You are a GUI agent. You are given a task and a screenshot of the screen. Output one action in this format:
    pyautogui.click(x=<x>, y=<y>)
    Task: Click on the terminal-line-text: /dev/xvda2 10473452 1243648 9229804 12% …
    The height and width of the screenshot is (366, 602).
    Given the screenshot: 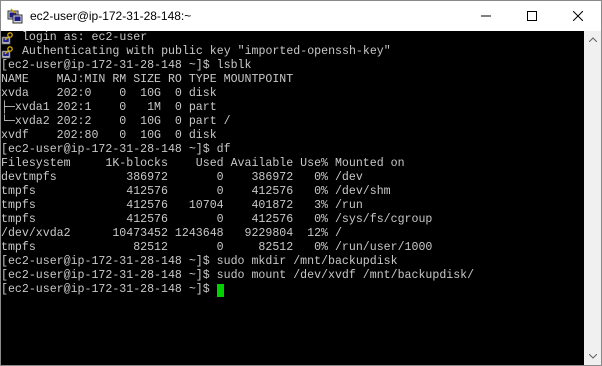 What is the action you would take?
    pyautogui.click(x=171, y=233)
    